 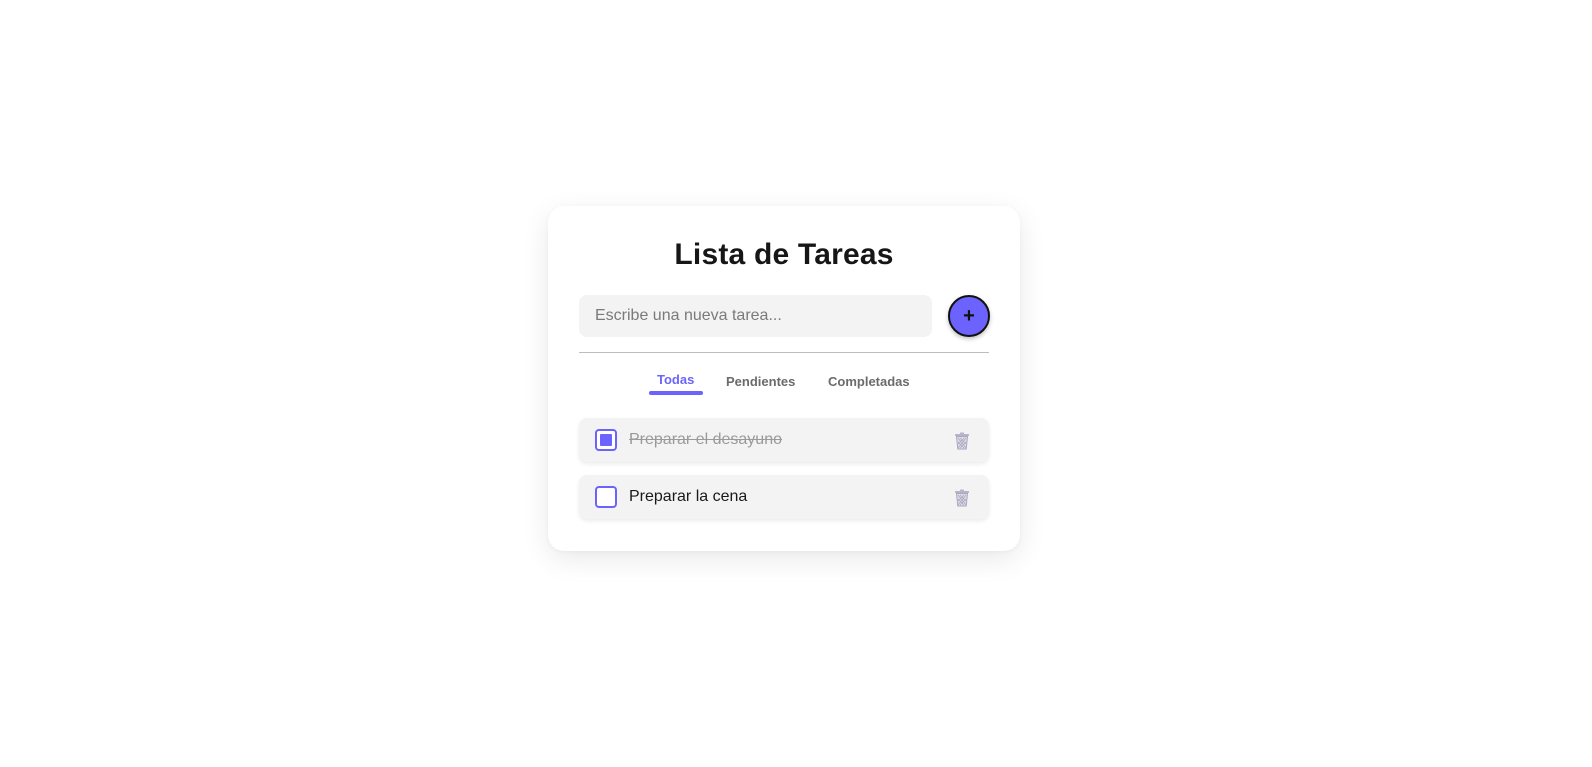 What do you see at coordinates (755, 316) in the screenshot?
I see `new-task-input` at bounding box center [755, 316].